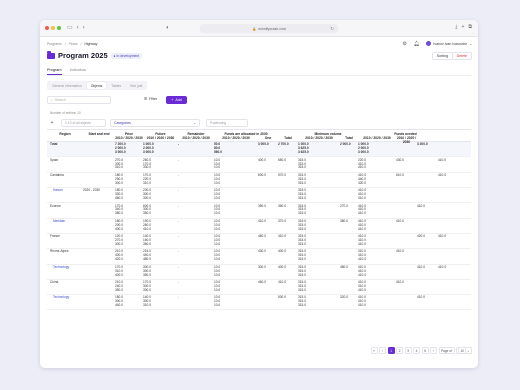 The image size is (520, 390). Describe the element at coordinates (47, 28) in the screenshot. I see `close-window-button` at that location.